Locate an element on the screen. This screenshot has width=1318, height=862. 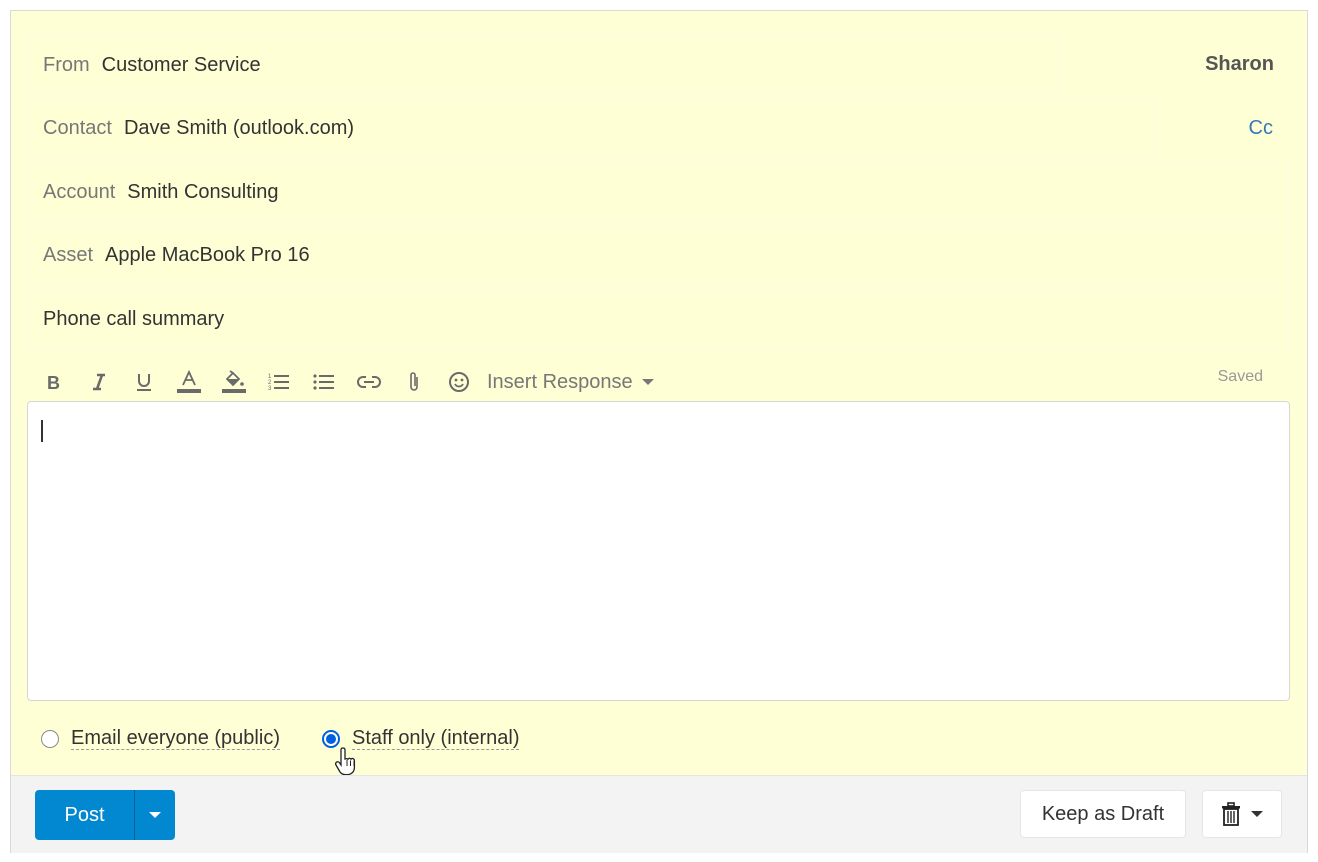
contact-label: Contact is located at coordinates (77, 127).